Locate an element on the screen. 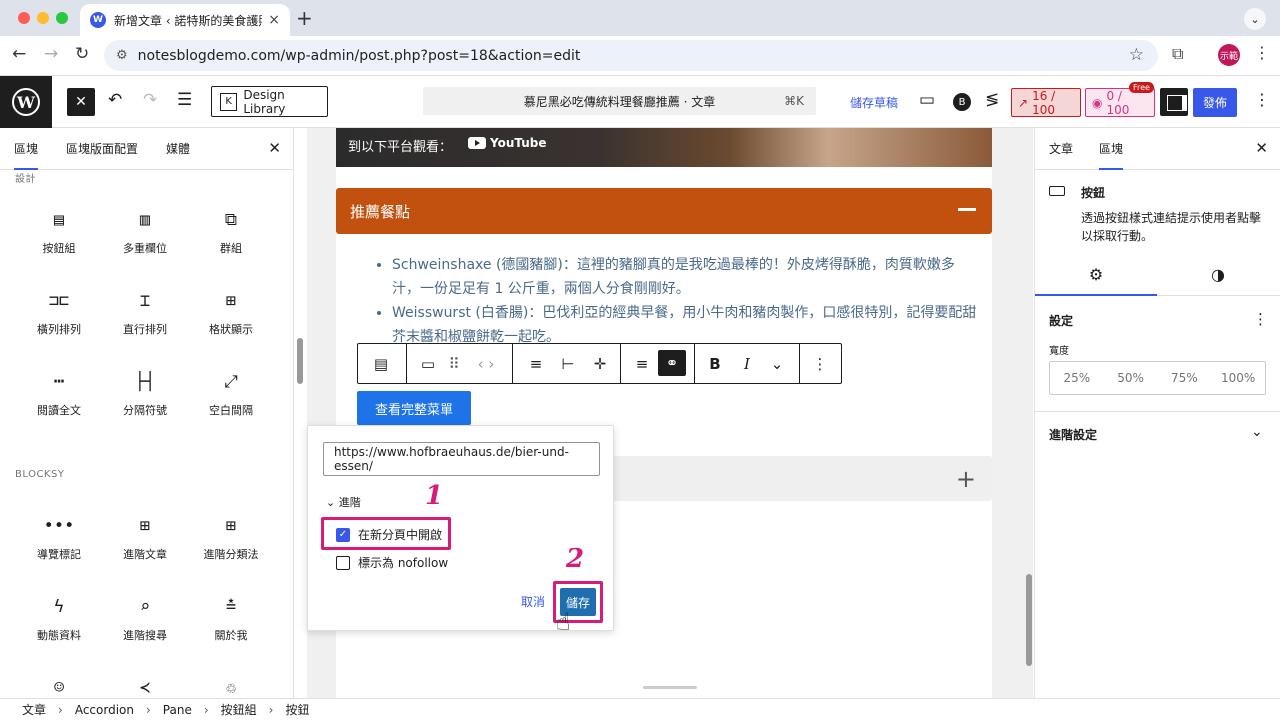 This screenshot has height=720, width=1280. settings-sidebar-toggle is located at coordinates (1174, 102).